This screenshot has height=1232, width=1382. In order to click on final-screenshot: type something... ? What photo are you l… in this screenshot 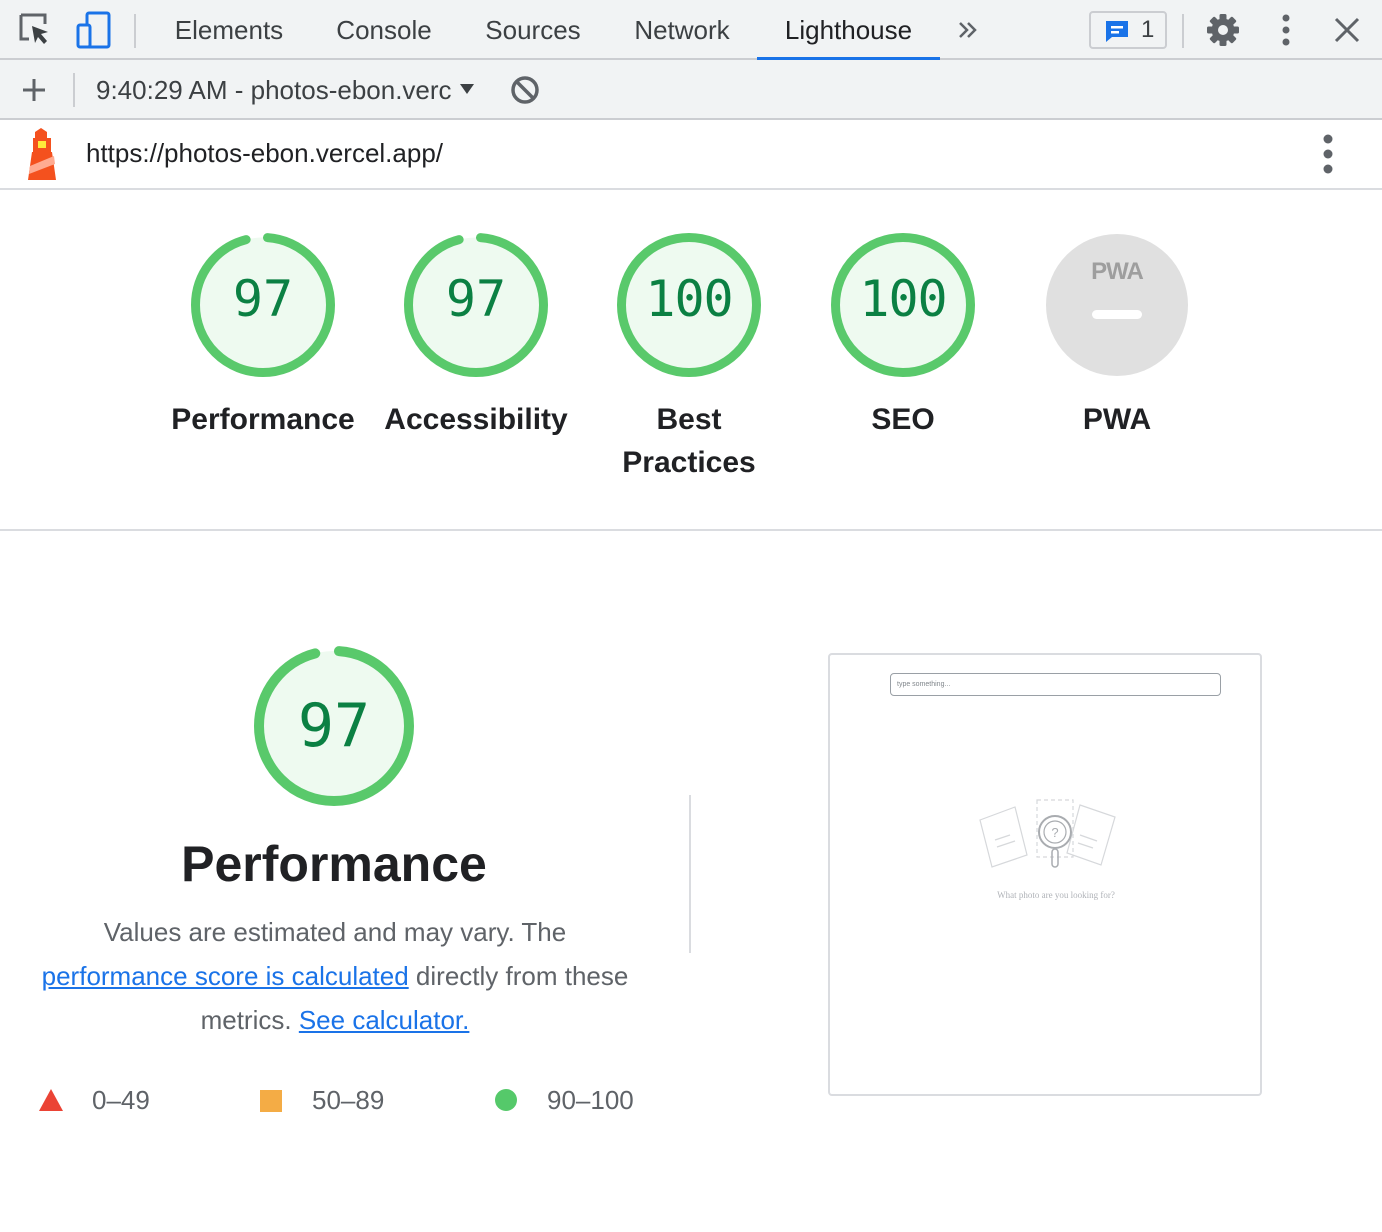, I will do `click(1045, 874)`.